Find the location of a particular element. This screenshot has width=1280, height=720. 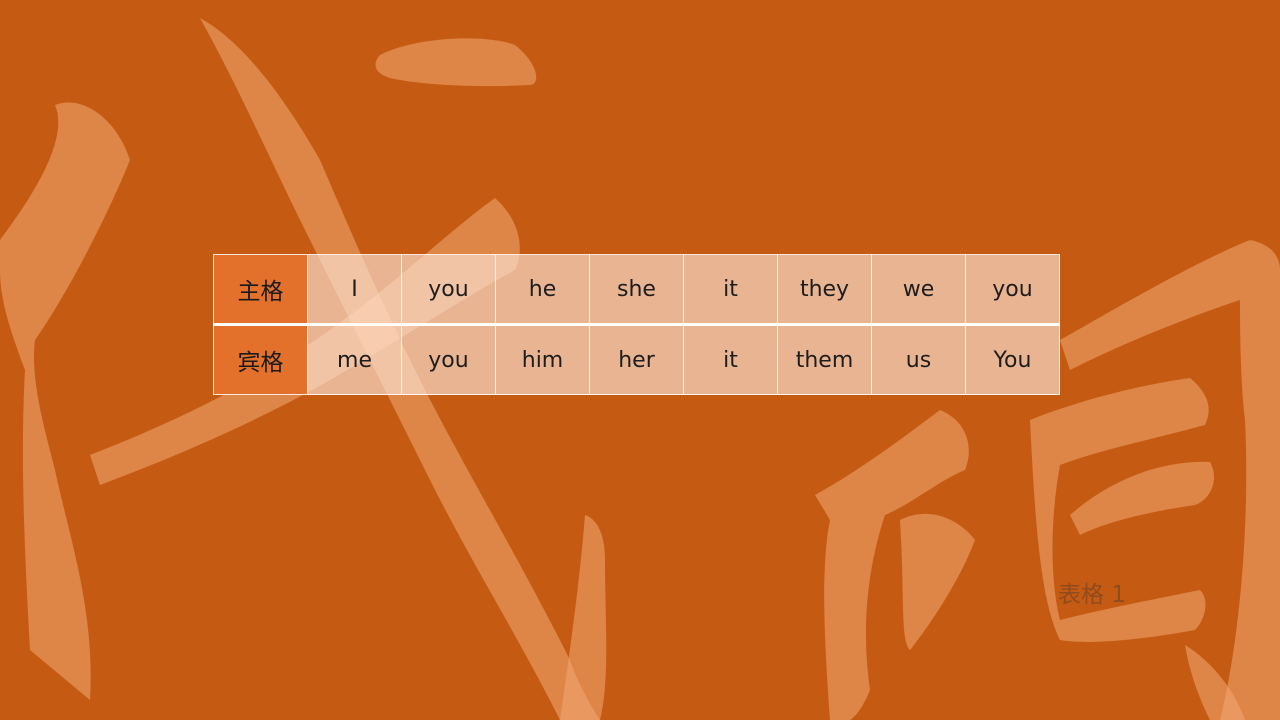

table-row-nominative: 主格 I you he she it they we you is located at coordinates (636, 290).